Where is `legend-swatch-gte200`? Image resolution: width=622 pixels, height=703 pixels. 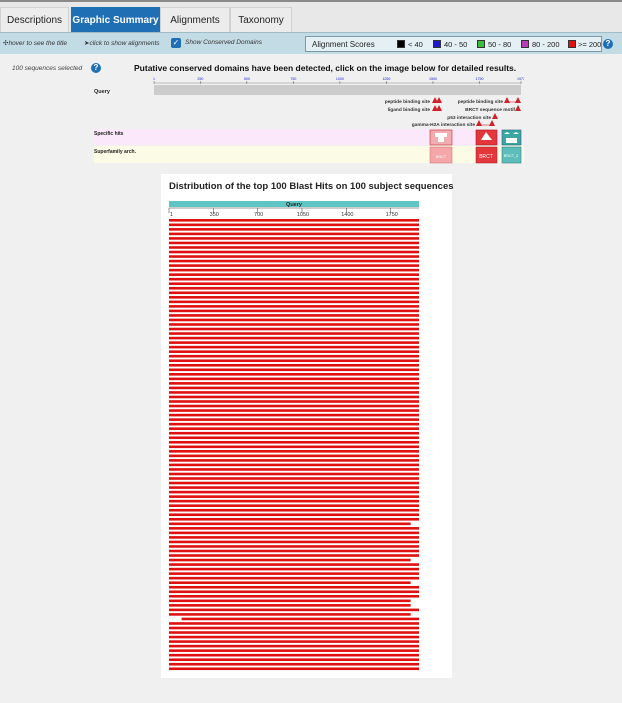
legend-swatch-gte200 is located at coordinates (572, 44).